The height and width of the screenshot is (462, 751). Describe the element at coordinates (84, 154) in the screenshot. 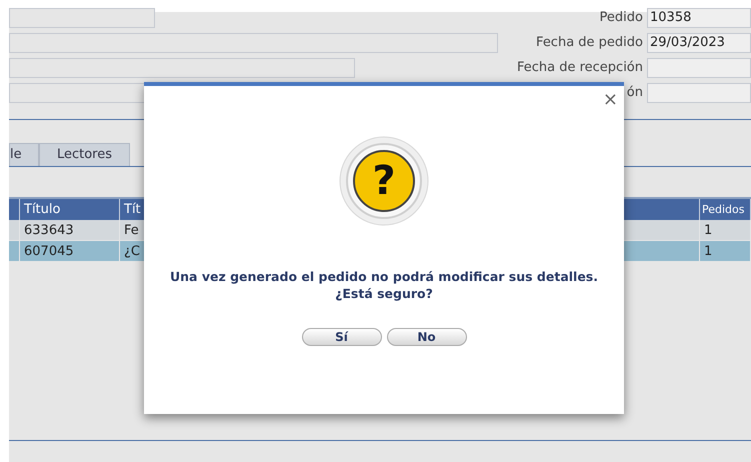

I see `tab: Lectores` at that location.